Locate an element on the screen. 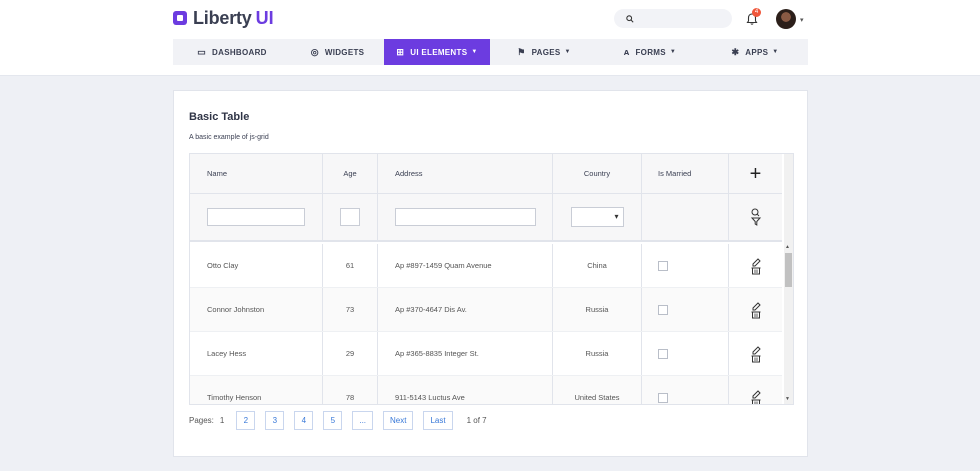 This screenshot has height=471, width=980. nav-item-ui-elements: ⊞ UI ELEMENTS ▼ is located at coordinates (437, 52).